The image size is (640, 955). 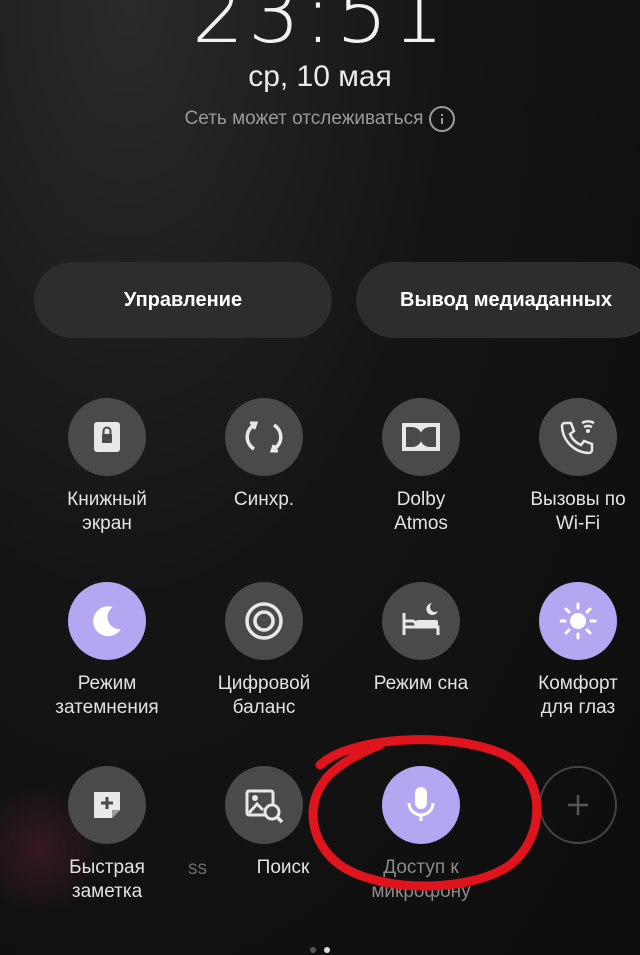 I want to click on wifi-call-icon, so click(x=578, y=437).